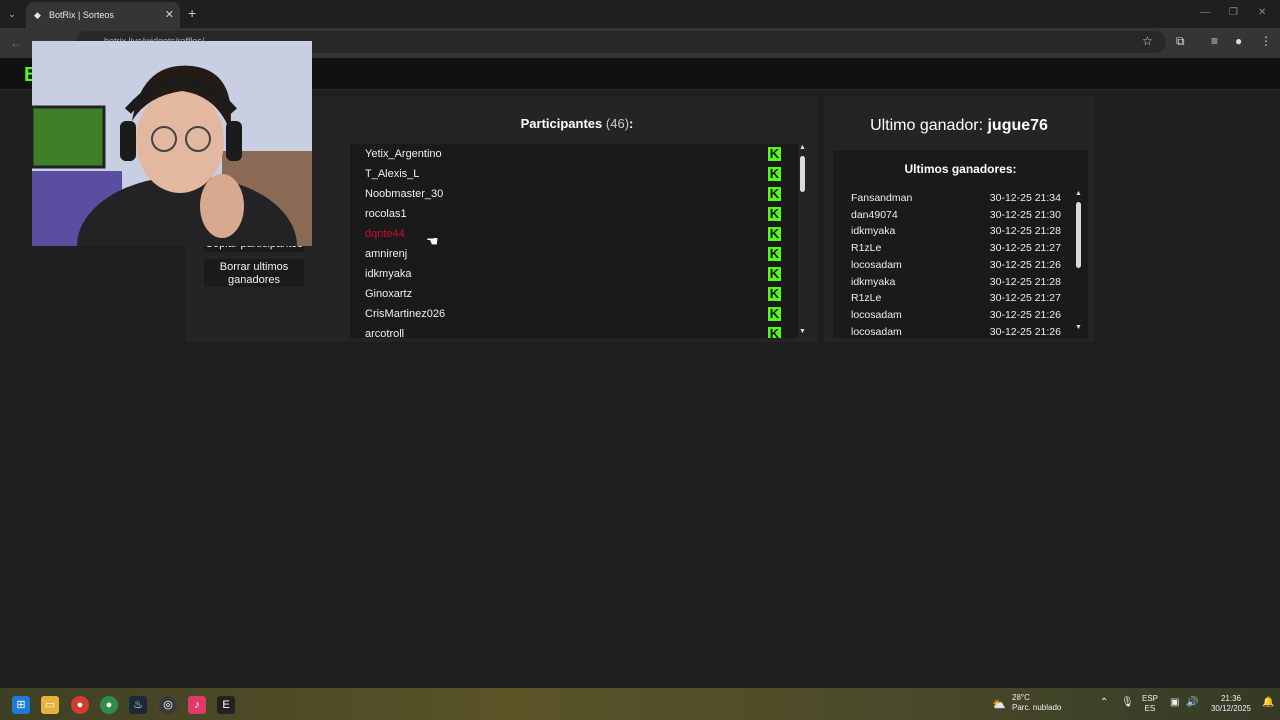 The height and width of the screenshot is (720, 1280). I want to click on new-tab-button: +, so click(192, 13).